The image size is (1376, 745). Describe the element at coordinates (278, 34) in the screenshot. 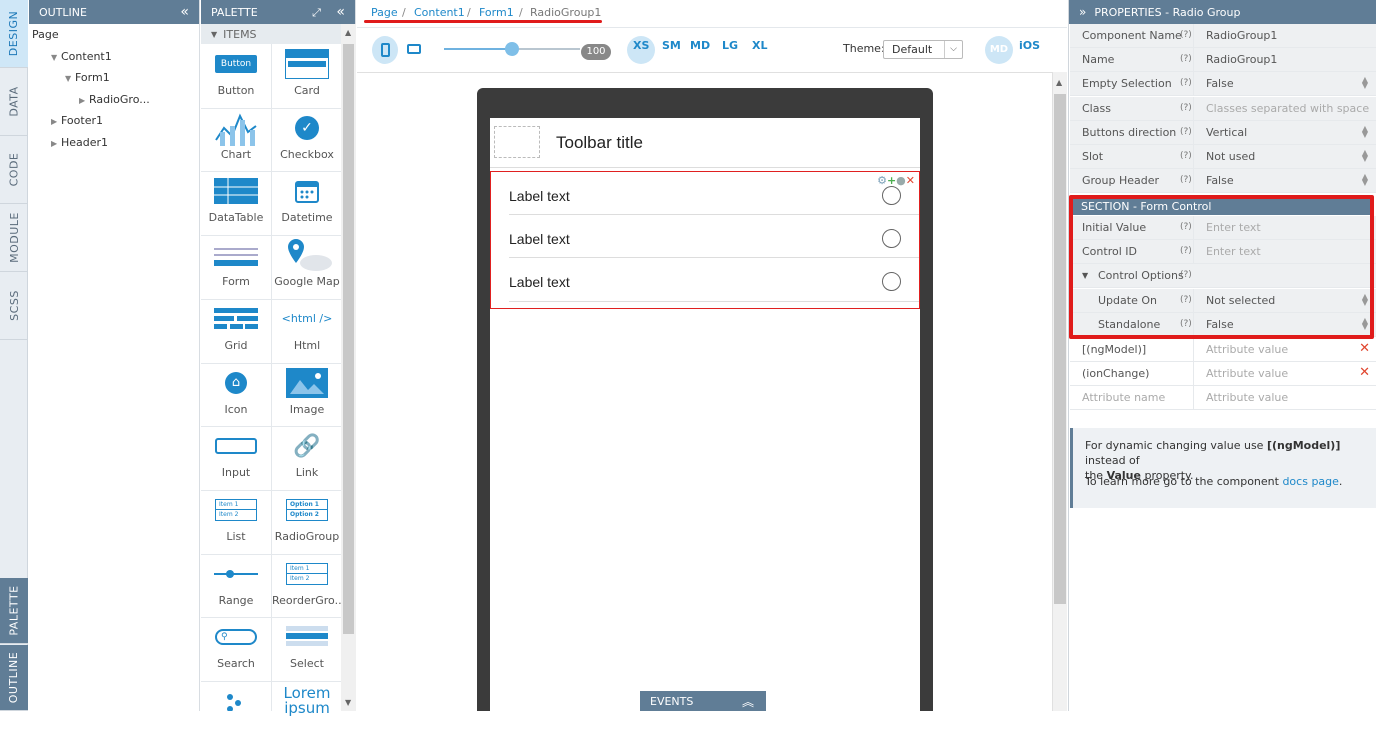

I see `palette-section-items: ▼ ITEMS` at that location.